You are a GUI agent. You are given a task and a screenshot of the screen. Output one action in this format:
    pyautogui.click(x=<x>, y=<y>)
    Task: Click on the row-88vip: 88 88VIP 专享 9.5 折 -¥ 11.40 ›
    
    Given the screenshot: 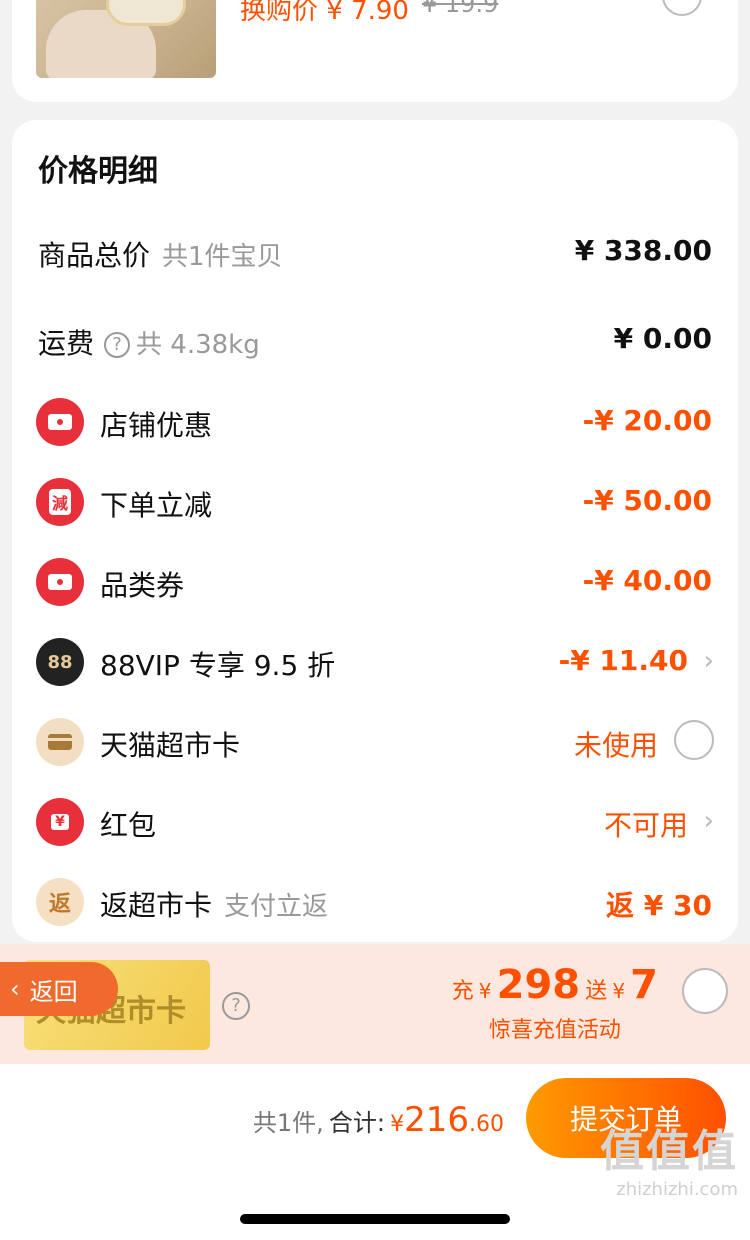 What is the action you would take?
    pyautogui.click(x=375, y=662)
    